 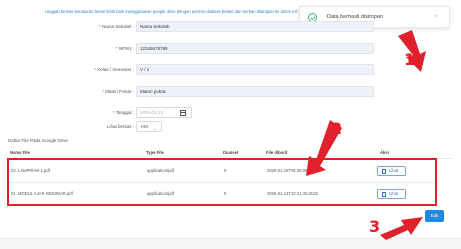 I want to click on close-icon: ×, so click(x=436, y=17).